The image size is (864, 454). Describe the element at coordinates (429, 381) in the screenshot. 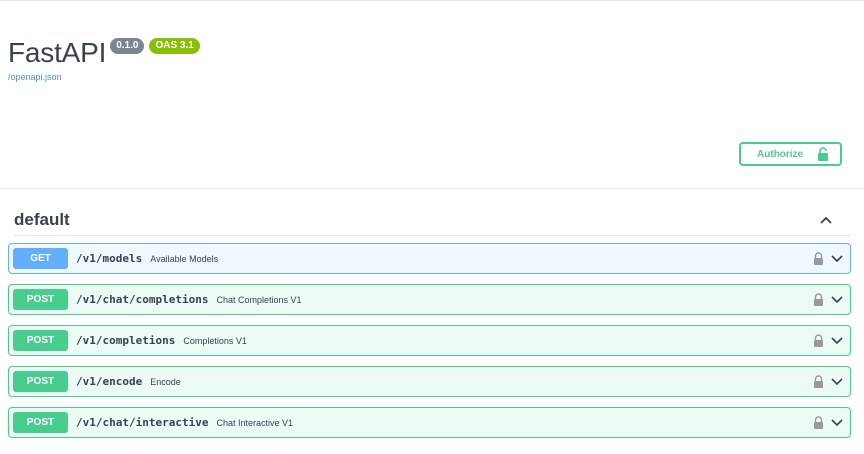

I see `operation-post-encode: POST /v1/encode Encode` at that location.